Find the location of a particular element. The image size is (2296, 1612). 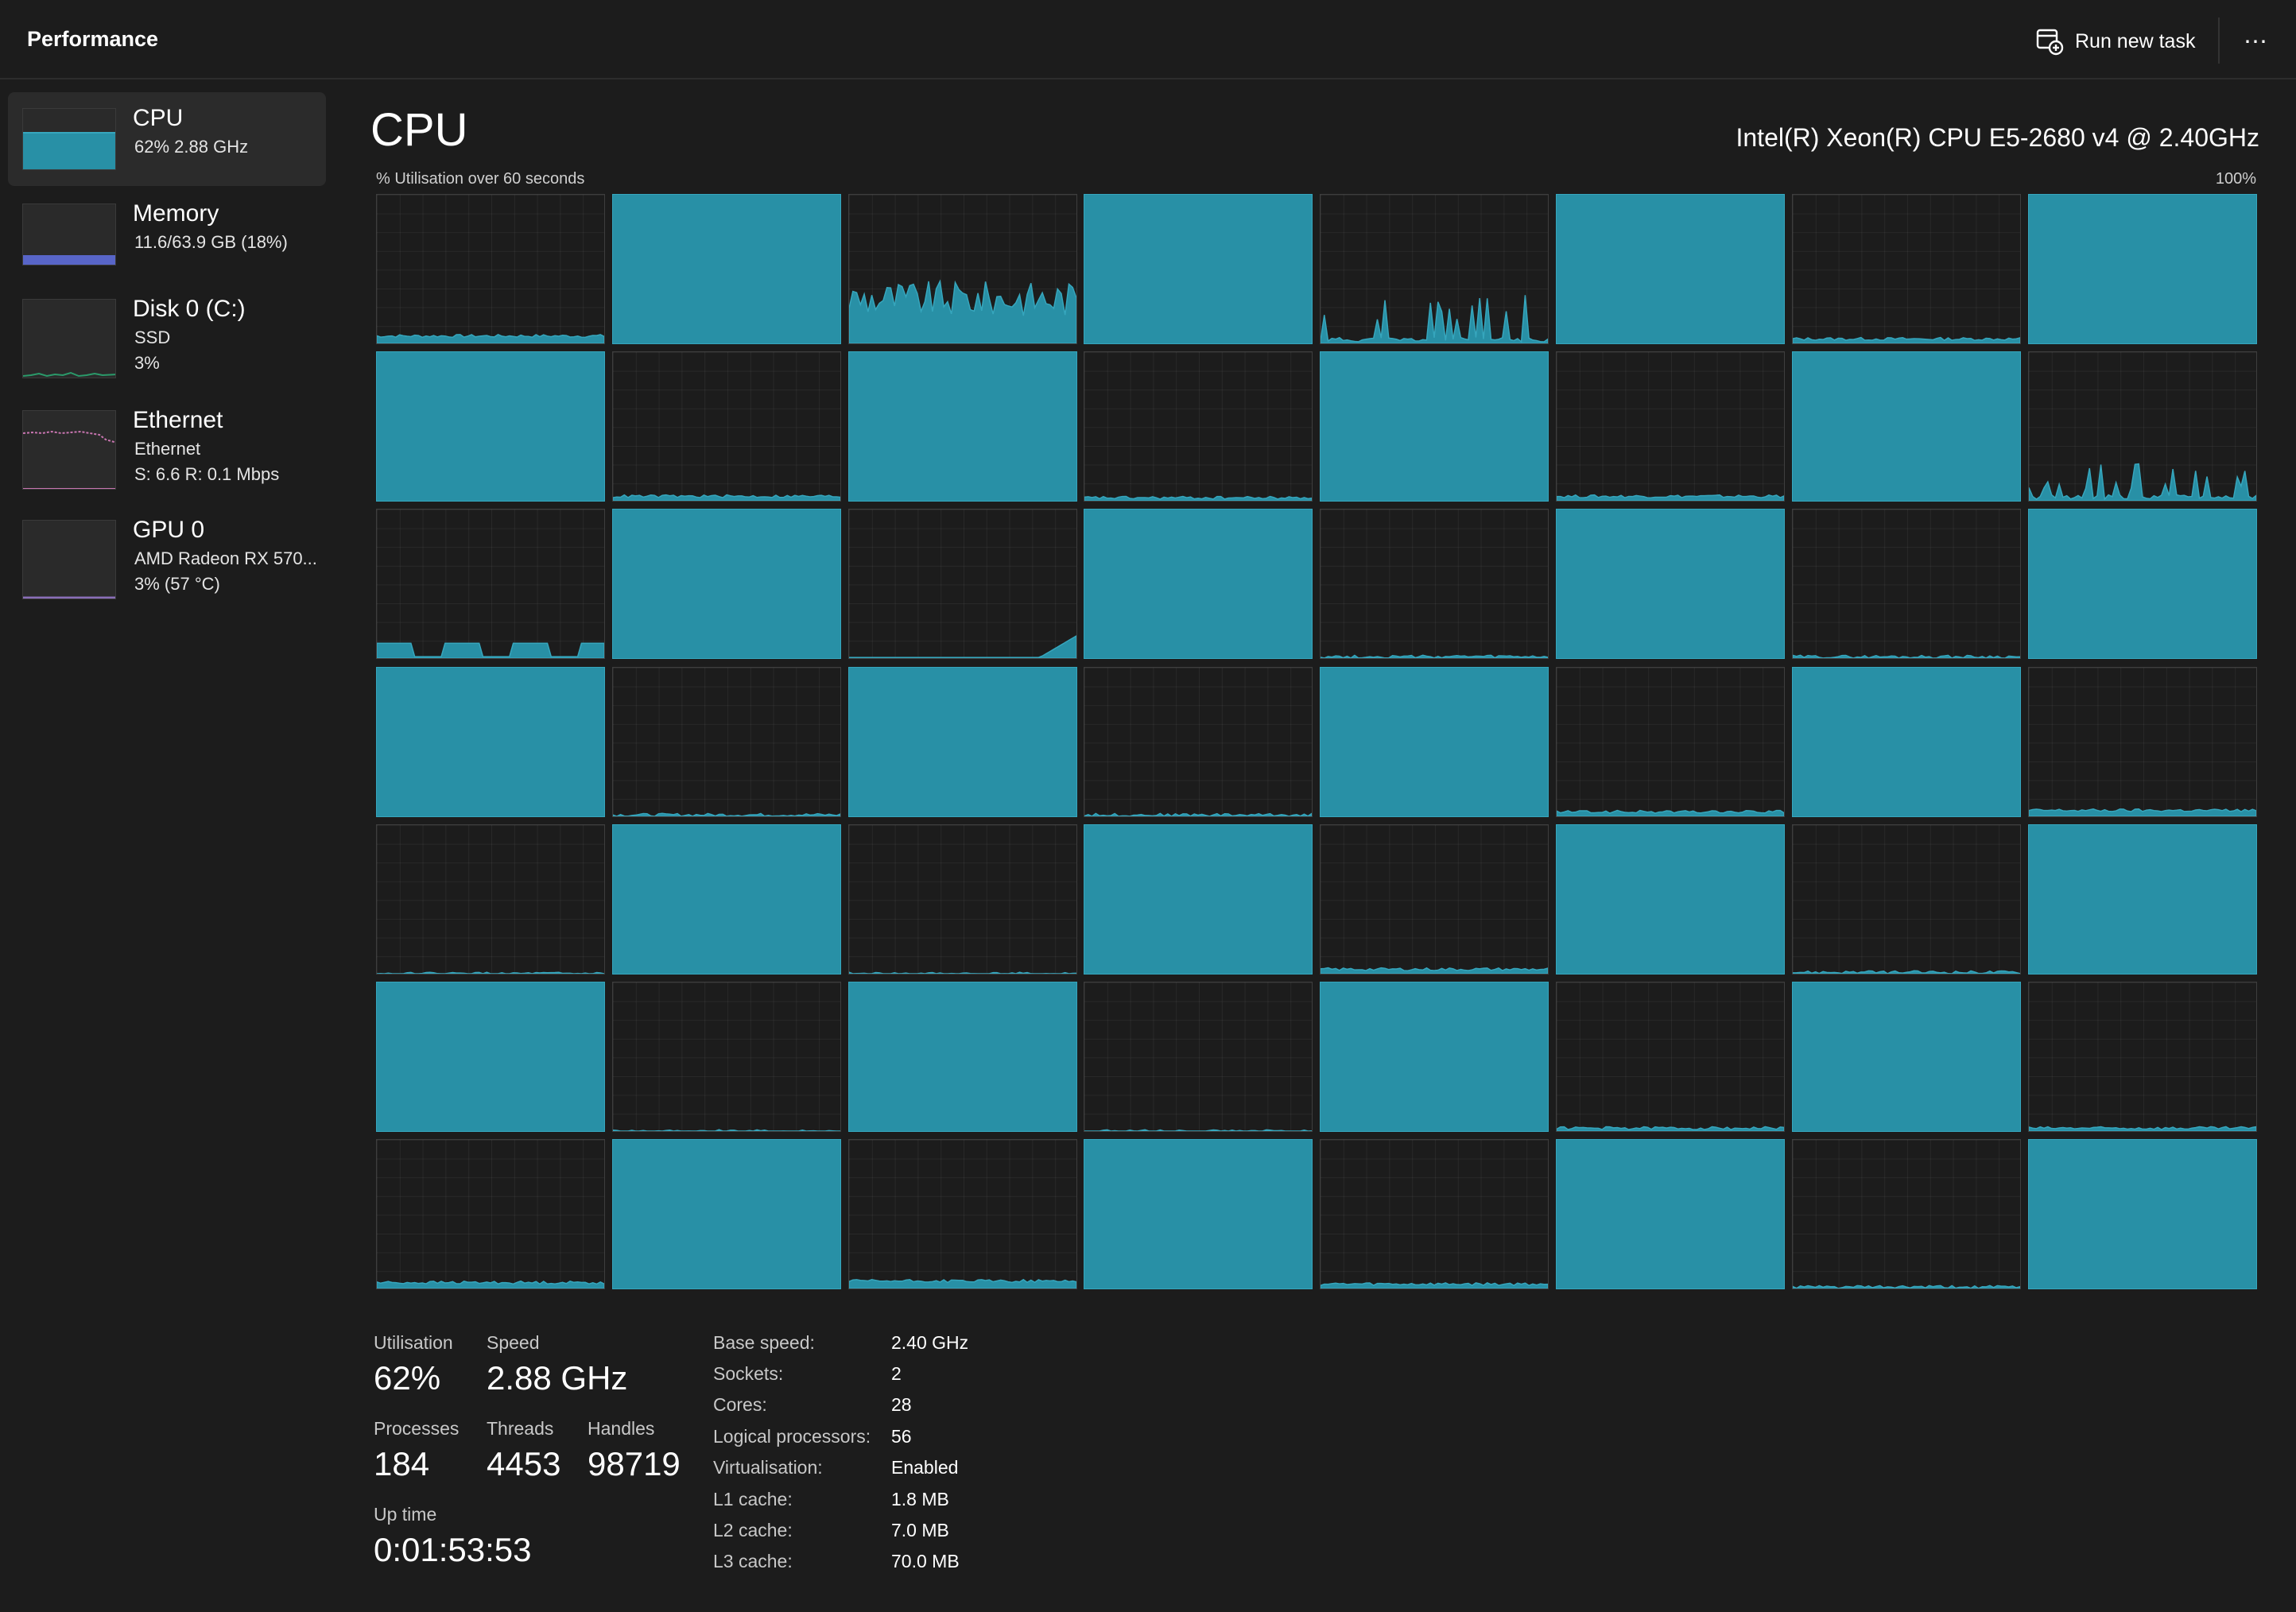

logical-processor-32-area is located at coordinates (490, 972).